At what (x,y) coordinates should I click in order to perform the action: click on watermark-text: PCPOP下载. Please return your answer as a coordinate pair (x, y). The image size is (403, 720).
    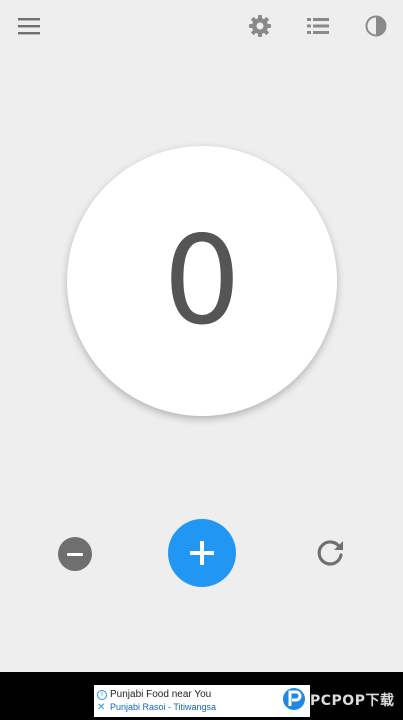
    Looking at the image, I should click on (352, 701).